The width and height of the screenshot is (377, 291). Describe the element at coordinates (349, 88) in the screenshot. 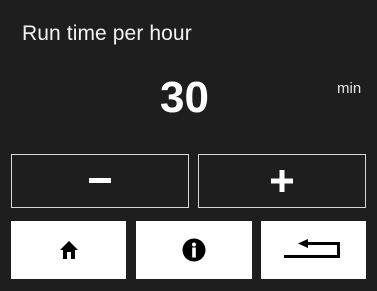

I see `unit-label: min` at that location.